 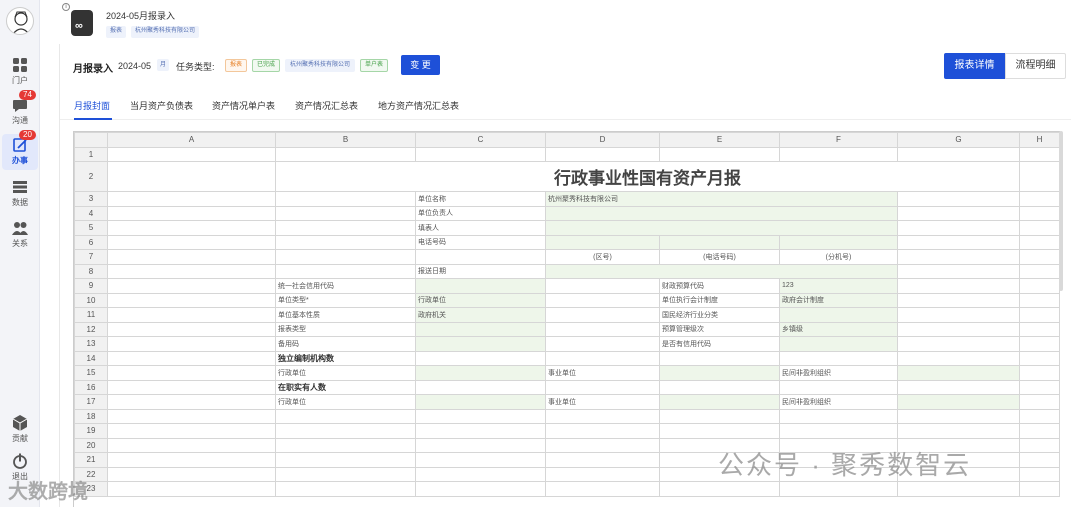 What do you see at coordinates (91, 140) in the screenshot?
I see `corner-cell` at bounding box center [91, 140].